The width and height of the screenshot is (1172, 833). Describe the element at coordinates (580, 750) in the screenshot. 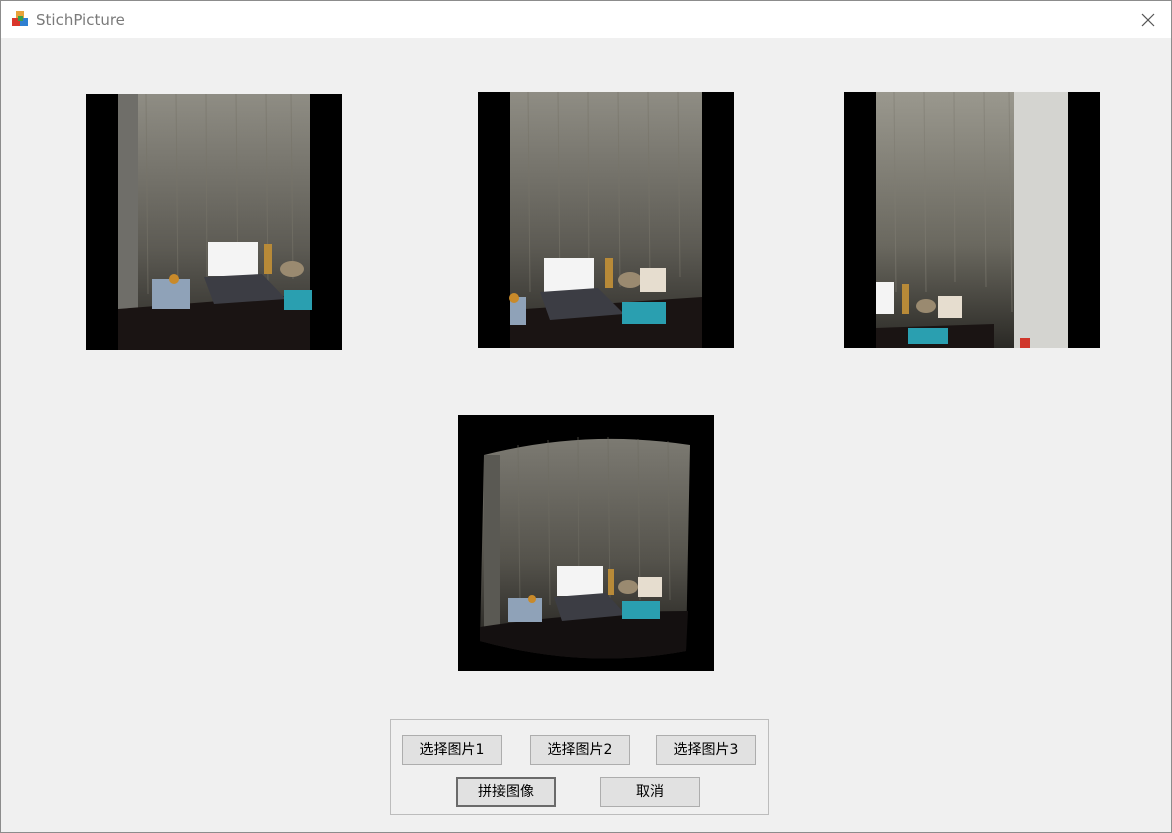

I see `select-image-2-button: 选择图片2` at that location.